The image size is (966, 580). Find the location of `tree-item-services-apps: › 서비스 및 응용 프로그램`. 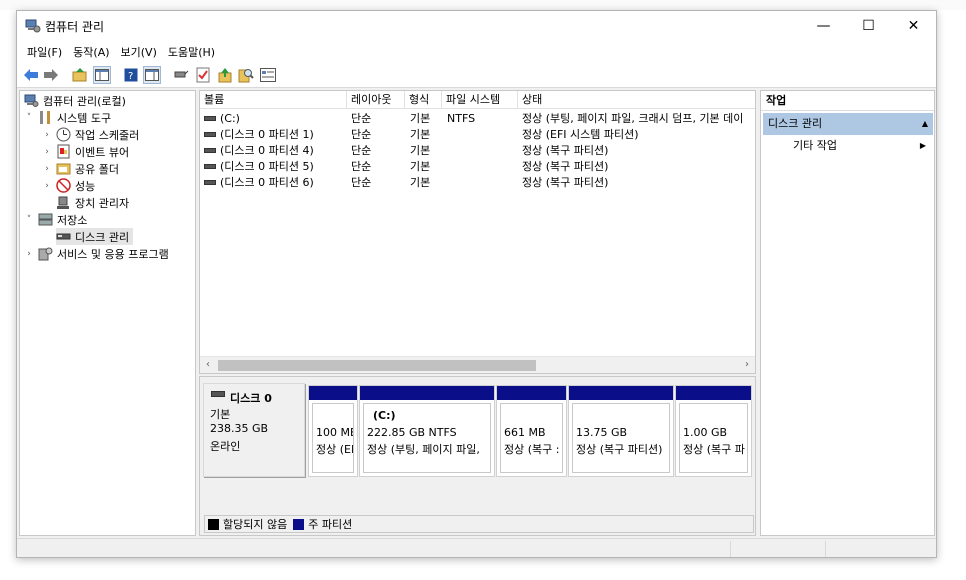

tree-item-services-apps: › 서비스 및 응용 프로그램 is located at coordinates (96, 253).